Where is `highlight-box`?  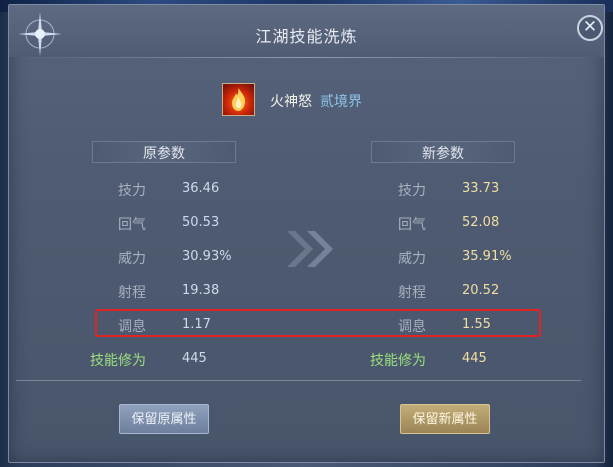 highlight-box is located at coordinates (318, 323).